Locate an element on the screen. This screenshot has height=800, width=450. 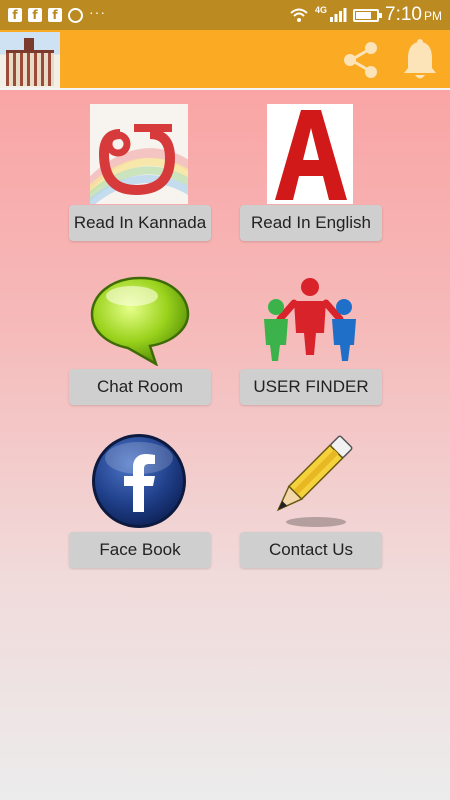
read-in-kannada-button: Read In Kannada is located at coordinates (140, 223).